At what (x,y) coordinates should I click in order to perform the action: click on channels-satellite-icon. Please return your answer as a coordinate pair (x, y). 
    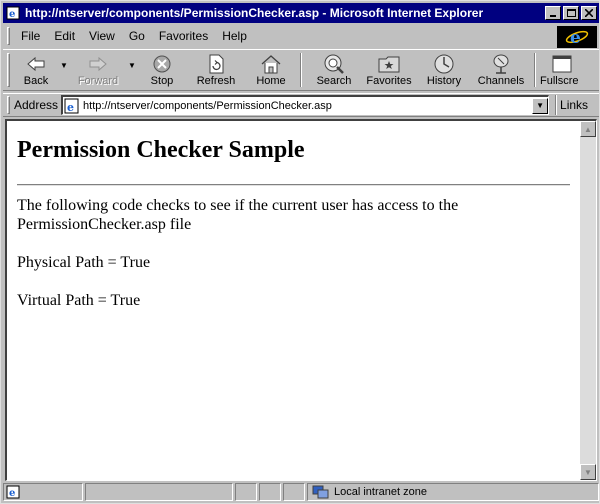
    Looking at the image, I should click on (501, 64).